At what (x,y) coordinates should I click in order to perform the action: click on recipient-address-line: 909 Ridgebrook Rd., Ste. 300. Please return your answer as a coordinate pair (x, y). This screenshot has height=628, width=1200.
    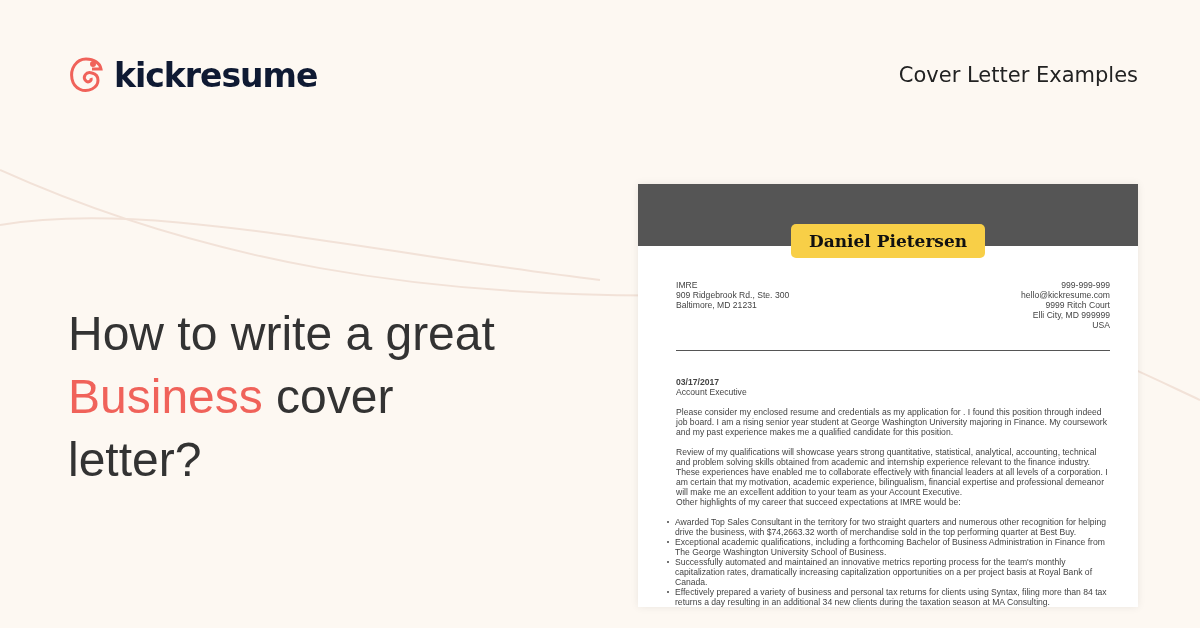
    Looking at the image, I should click on (733, 295).